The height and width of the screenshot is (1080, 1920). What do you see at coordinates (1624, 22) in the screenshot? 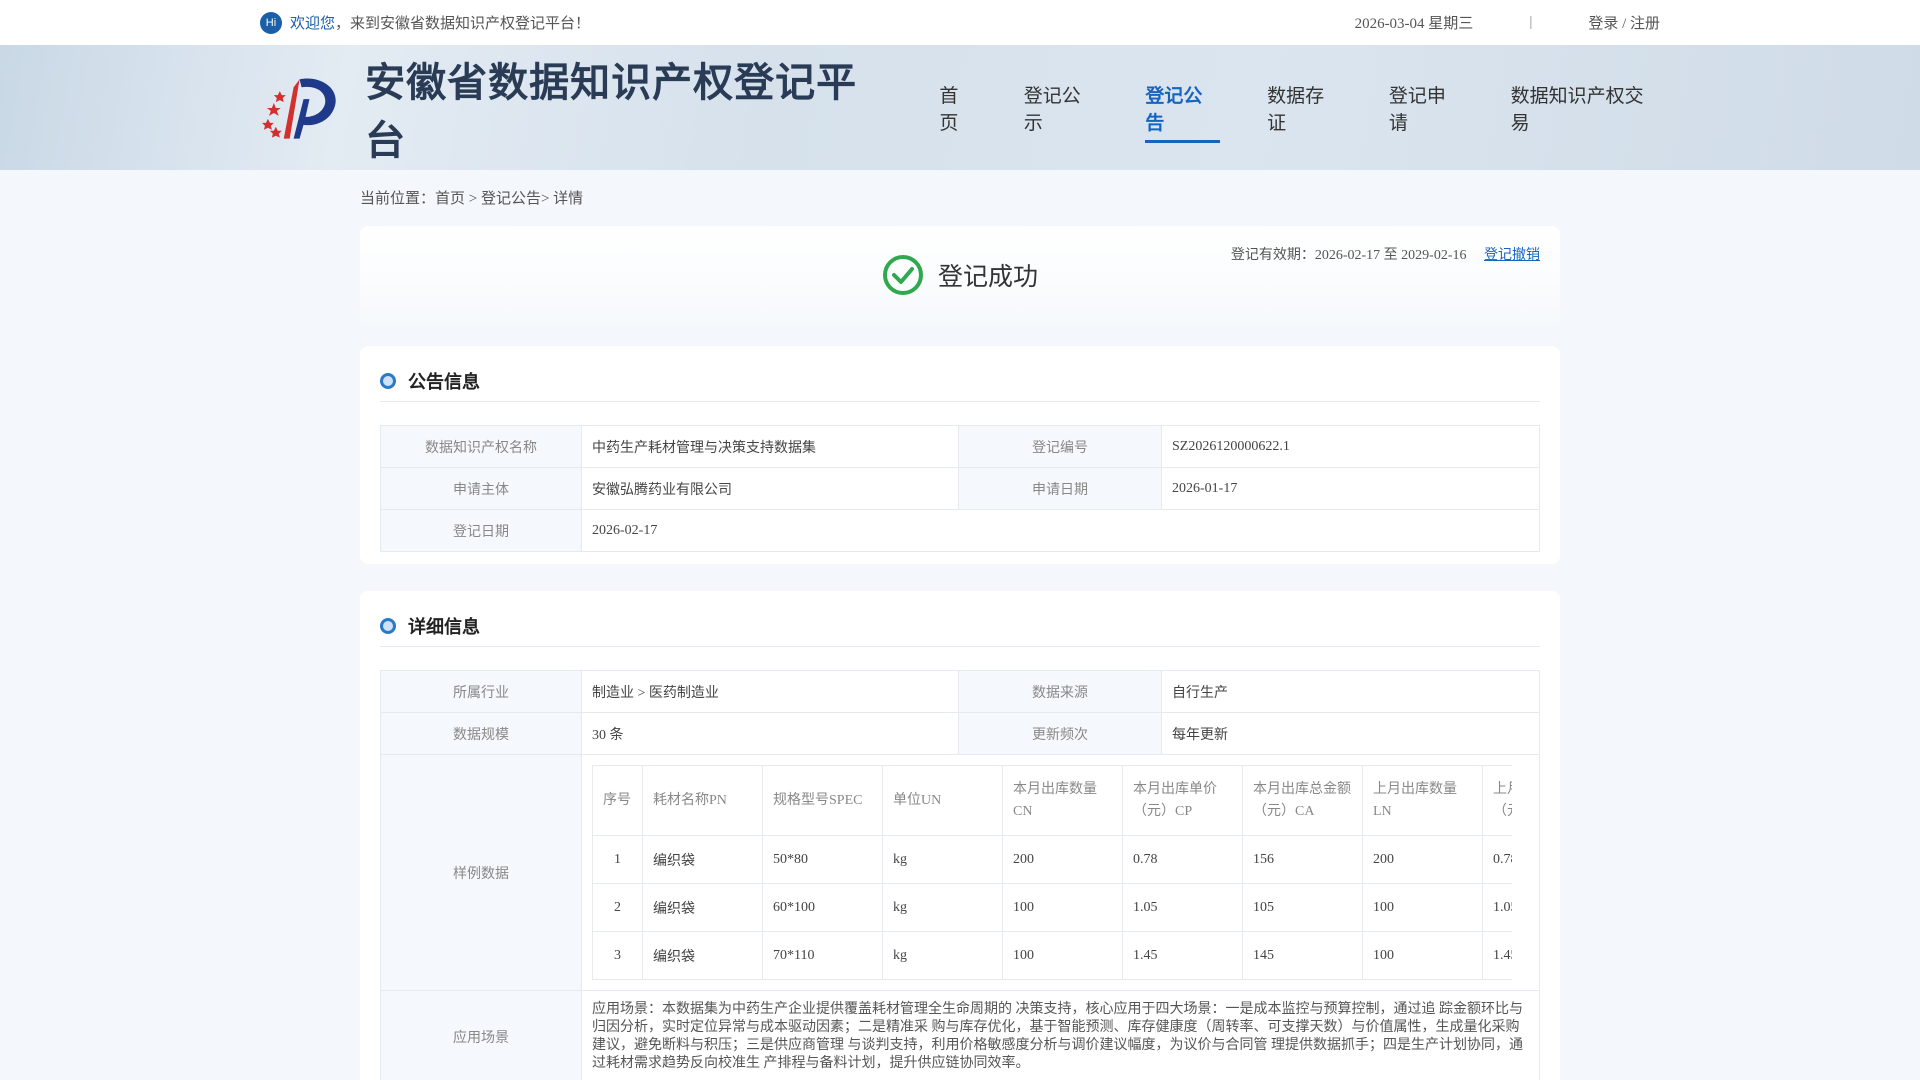
I see `login-register-link: 登录 / 注册` at bounding box center [1624, 22].